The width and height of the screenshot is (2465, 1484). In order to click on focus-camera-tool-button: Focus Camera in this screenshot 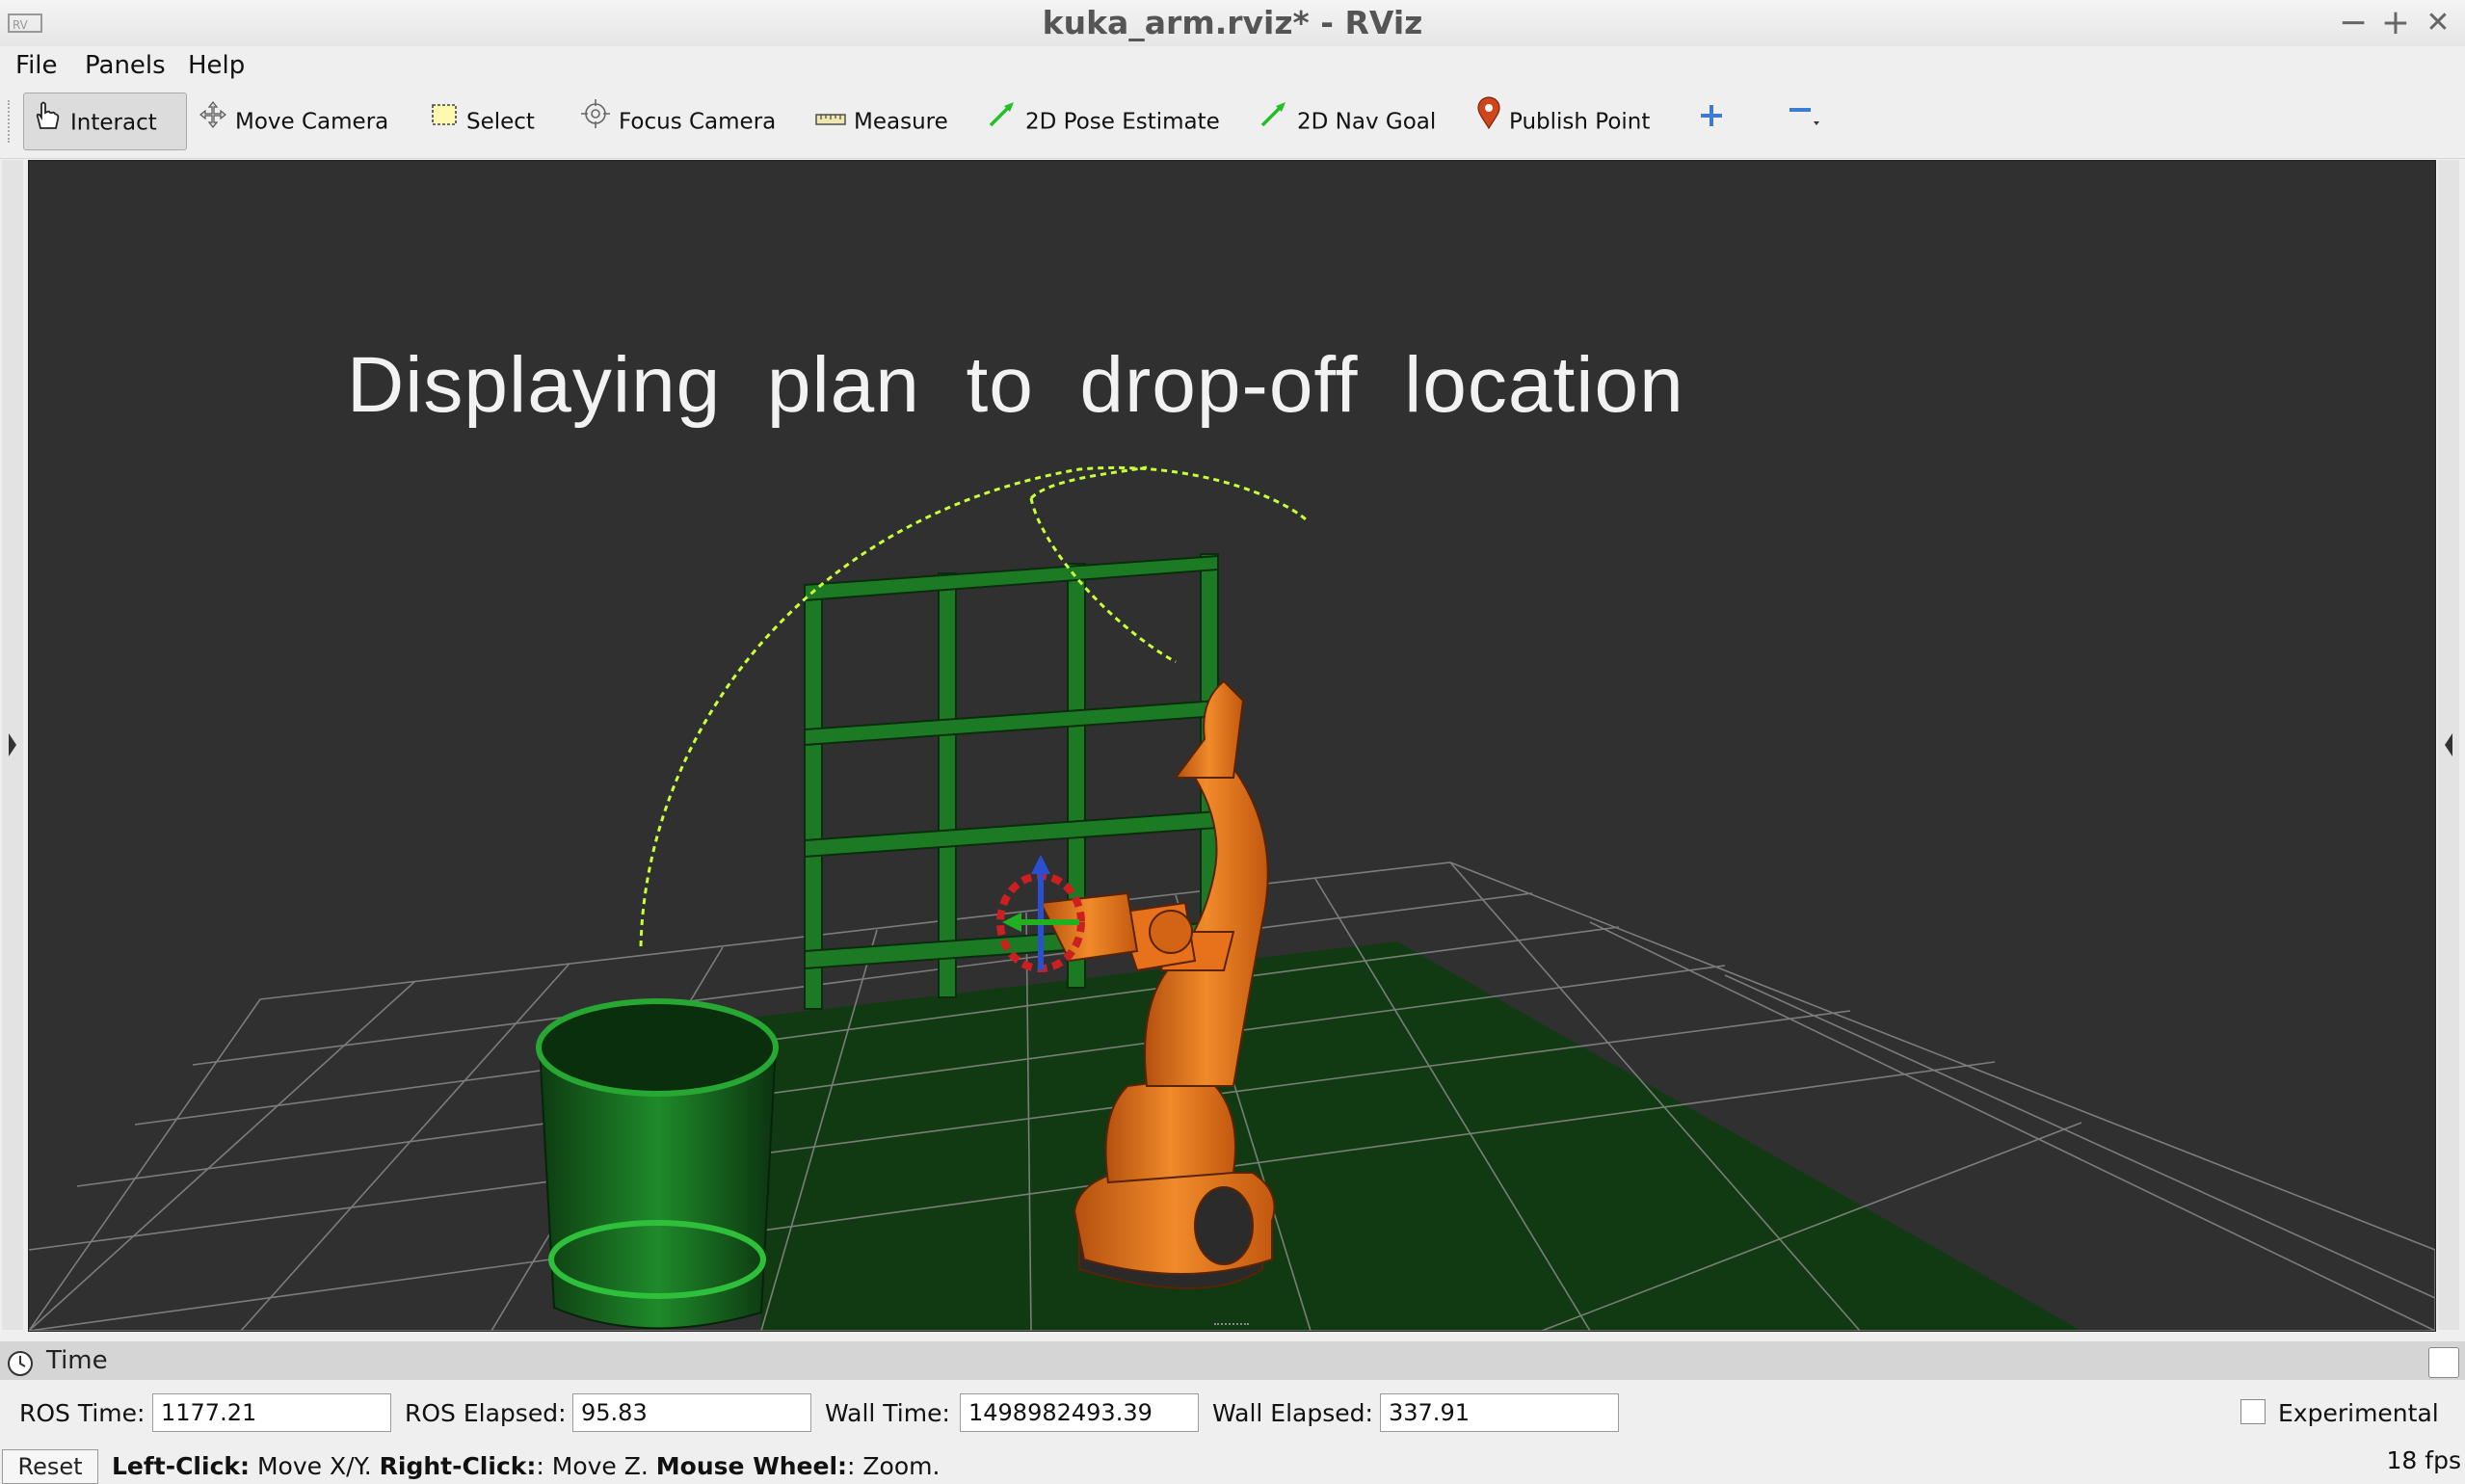, I will do `click(678, 121)`.